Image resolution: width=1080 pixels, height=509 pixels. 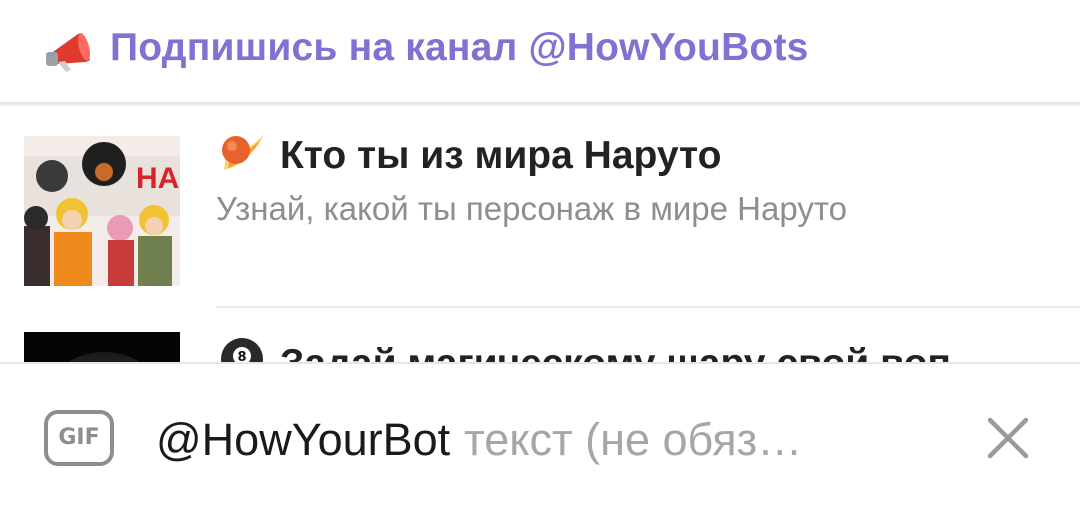 I want to click on eight-ball-icon: 8, so click(x=242, y=350).